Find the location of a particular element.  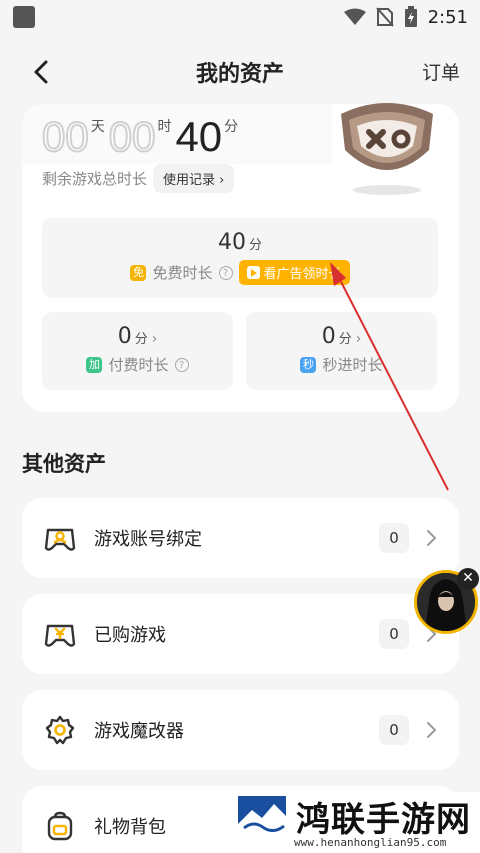

list-item-label: 游戏账号绑定 is located at coordinates (148, 539).